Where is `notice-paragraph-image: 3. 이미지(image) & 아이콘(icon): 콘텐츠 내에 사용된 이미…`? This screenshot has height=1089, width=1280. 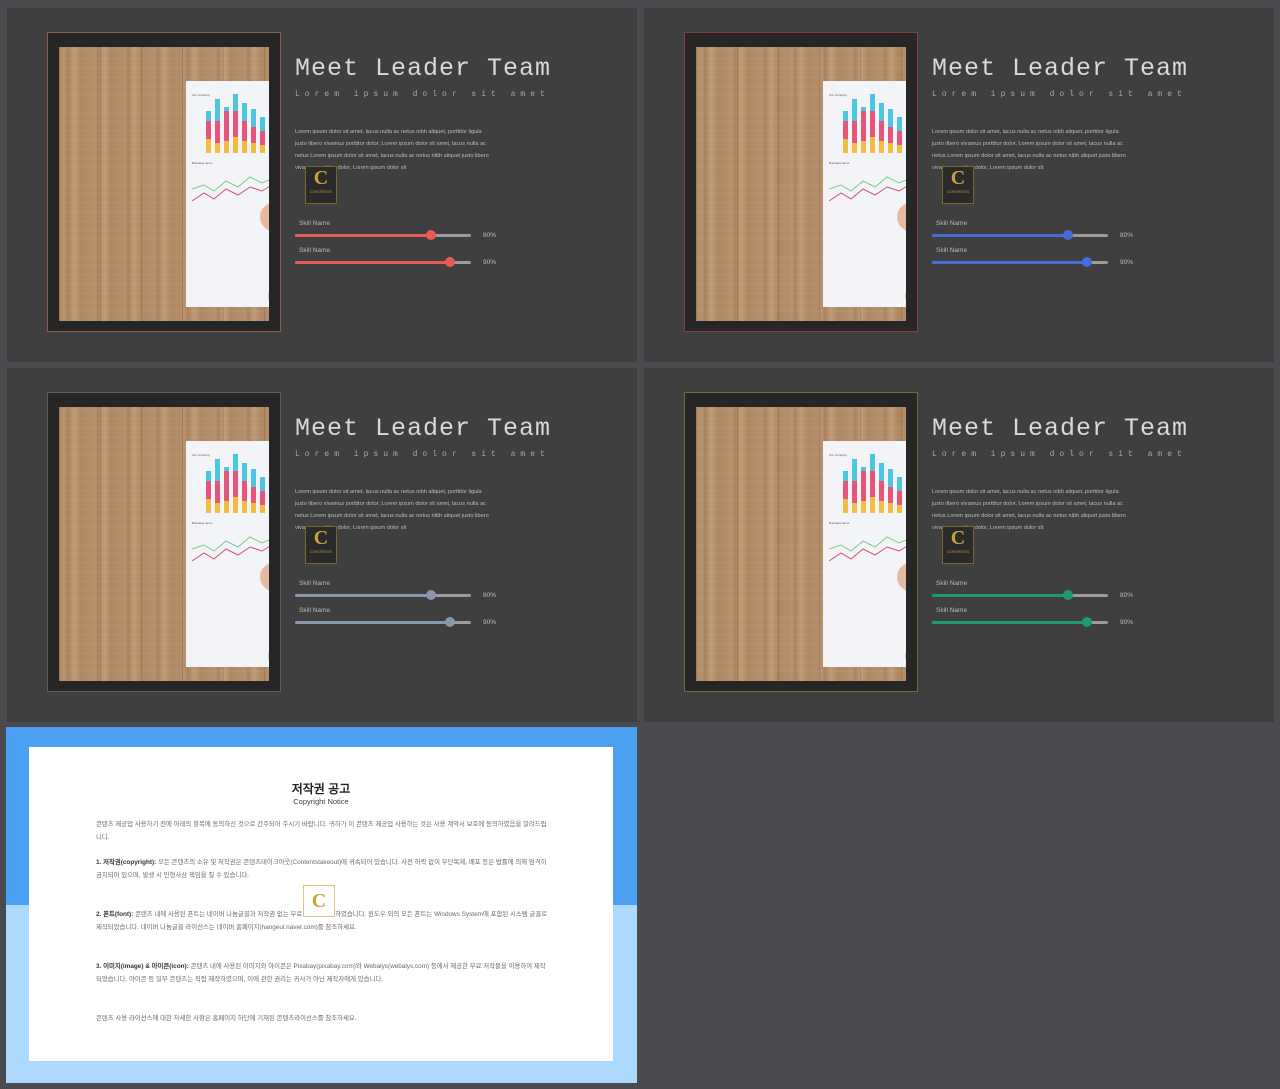 notice-paragraph-image: 3. 이미지(image) & 아이콘(icon): 콘텐츠 내에 사용된 이미… is located at coordinates (322, 973).